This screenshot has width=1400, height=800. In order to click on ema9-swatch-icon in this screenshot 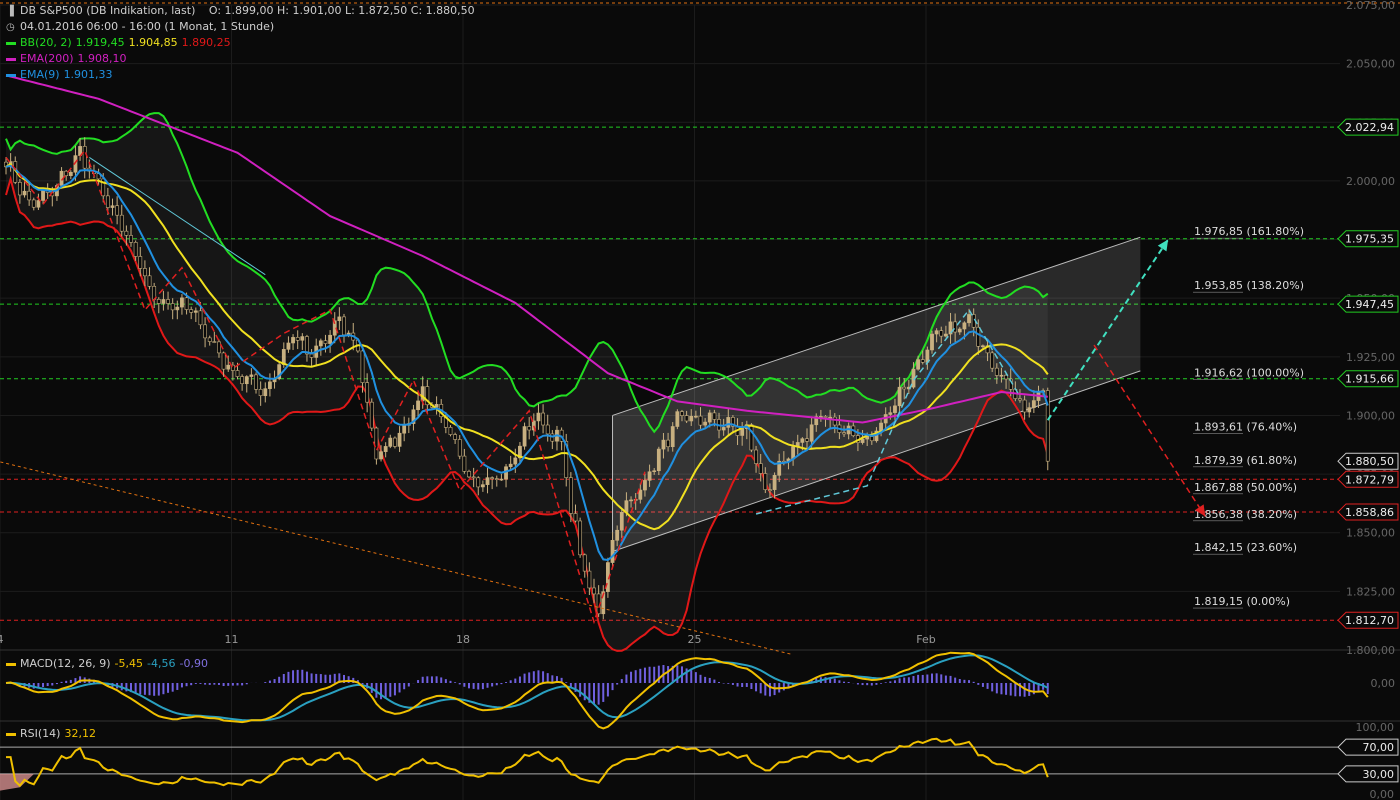, I will do `click(11, 75)`.